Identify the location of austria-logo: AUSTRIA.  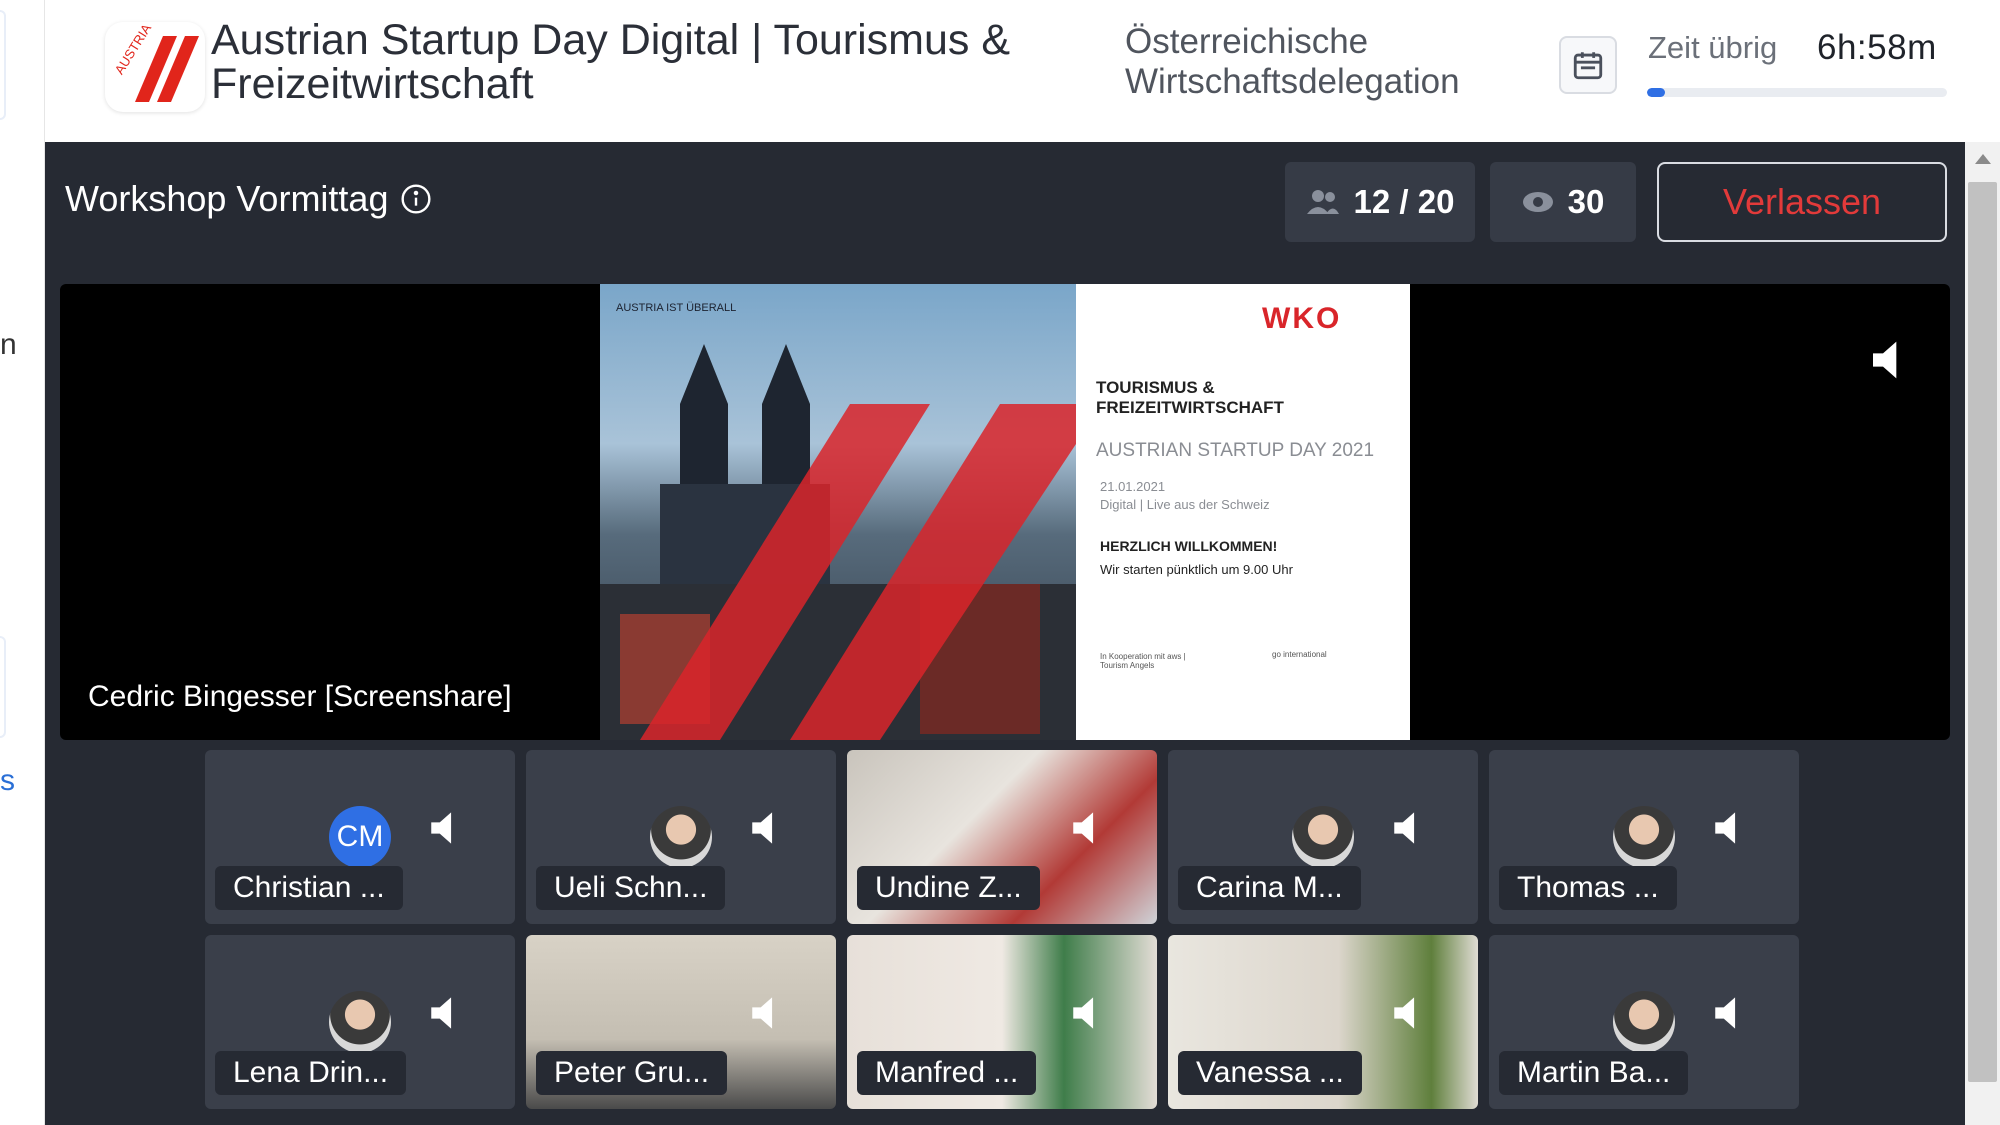
(155, 67).